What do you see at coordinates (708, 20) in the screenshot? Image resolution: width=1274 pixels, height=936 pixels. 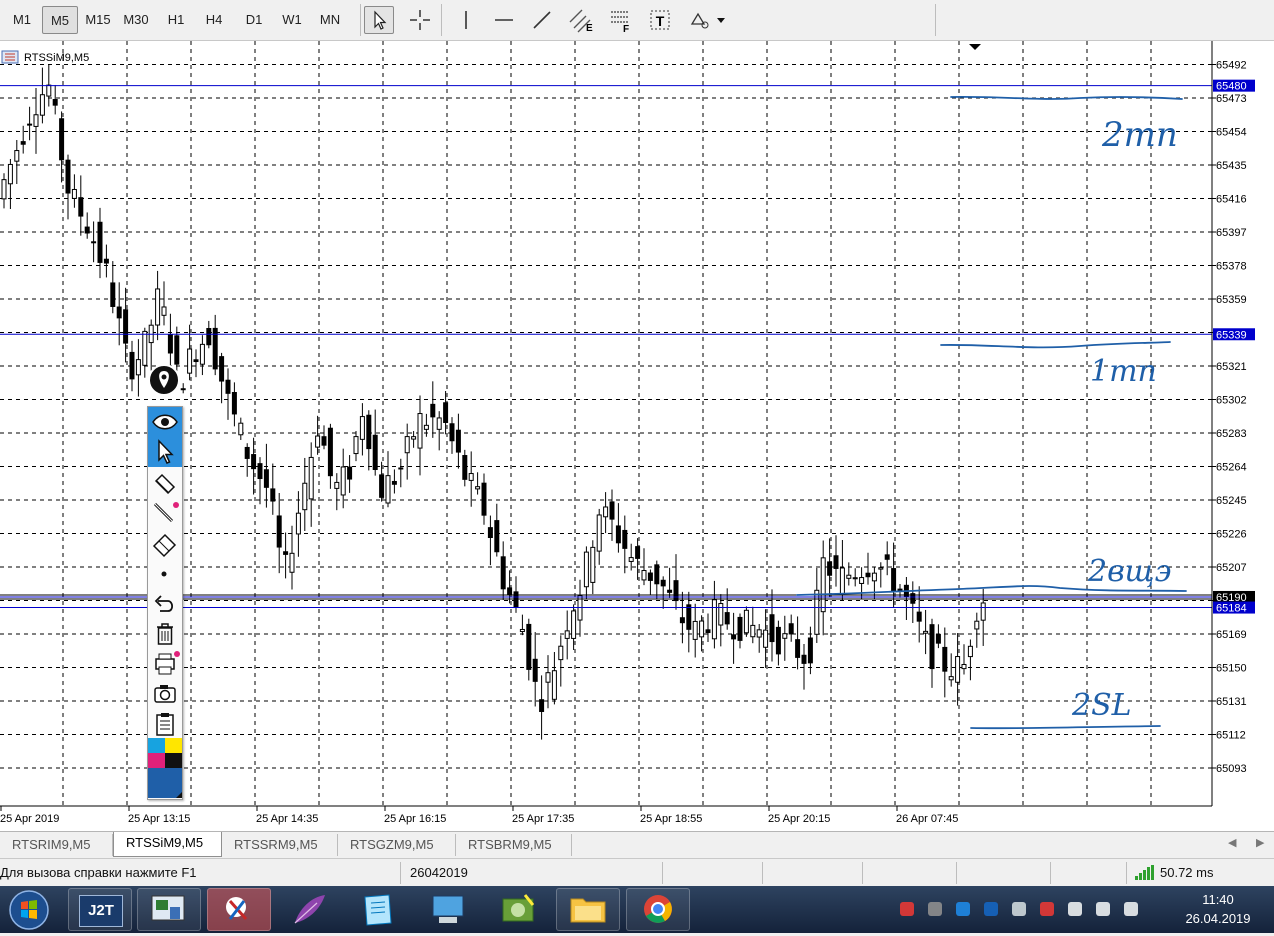 I see `shapes-menu-icon` at bounding box center [708, 20].